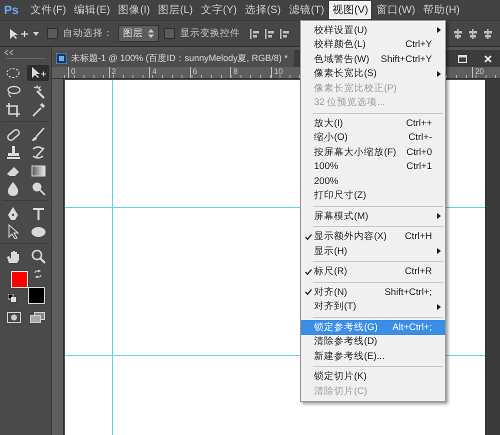 Image resolution: width=500 pixels, height=435 pixels. I want to click on background-color-swatch, so click(36, 295).